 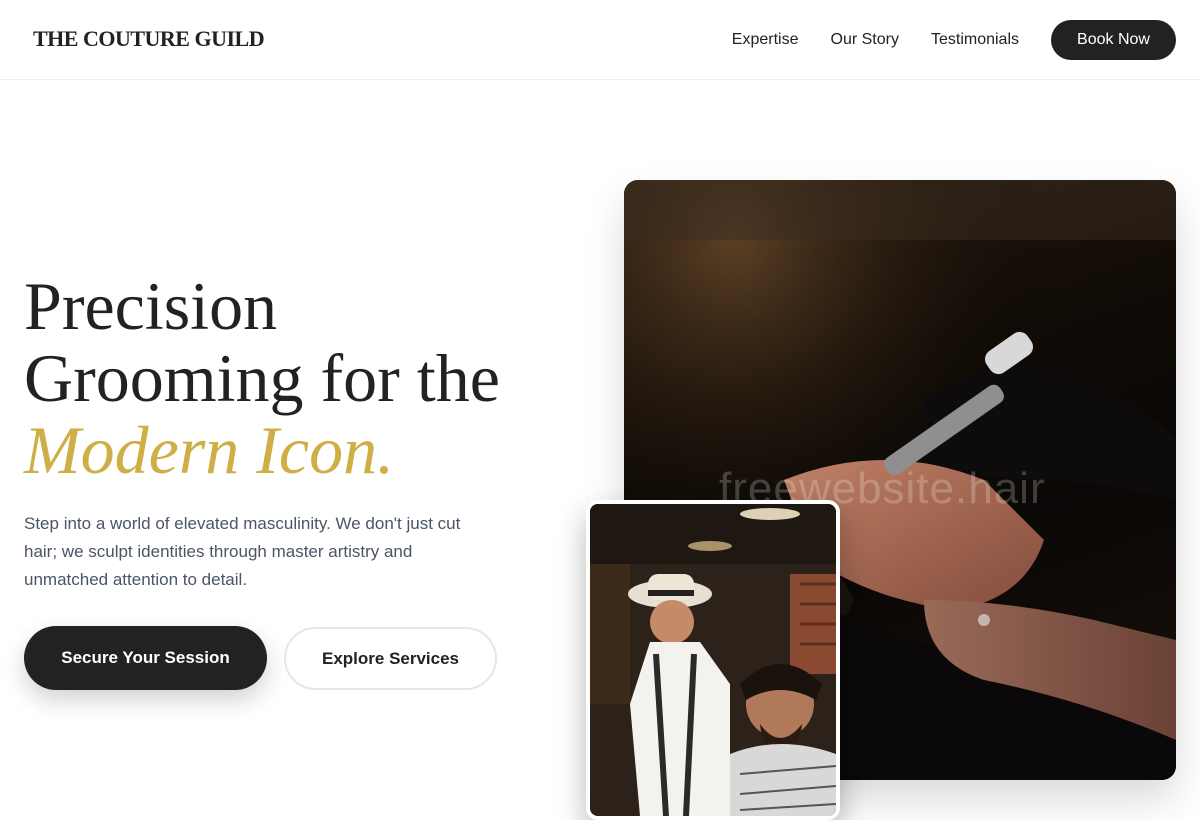 I want to click on brand-logo: THE COUTURE GUILD, so click(x=149, y=39).